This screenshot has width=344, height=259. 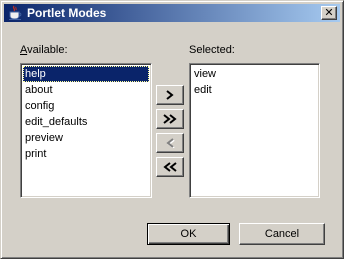 I want to click on add-button, so click(x=170, y=95).